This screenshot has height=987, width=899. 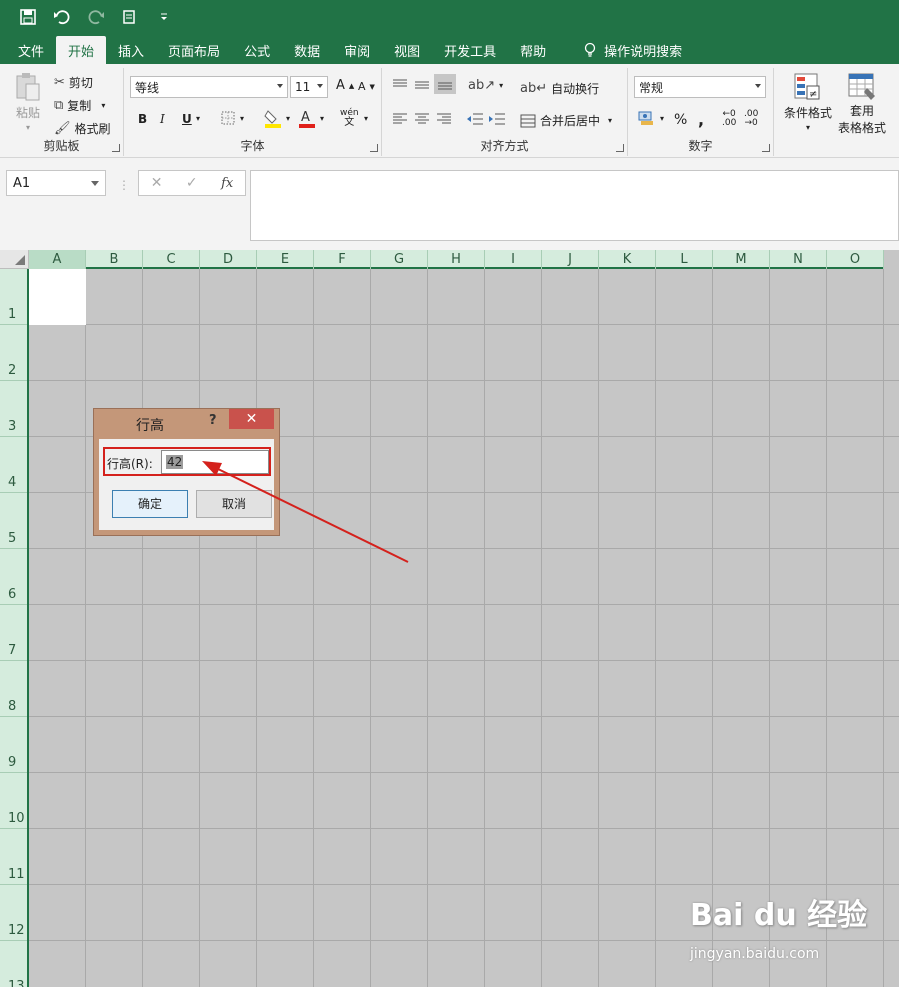 What do you see at coordinates (147, 87) in the screenshot?
I see `font-name-value: 等线` at bounding box center [147, 87].